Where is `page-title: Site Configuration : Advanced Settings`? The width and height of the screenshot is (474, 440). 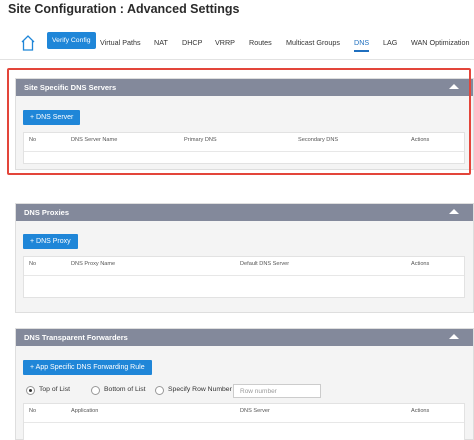 page-title: Site Configuration : Advanced Settings is located at coordinates (124, 9).